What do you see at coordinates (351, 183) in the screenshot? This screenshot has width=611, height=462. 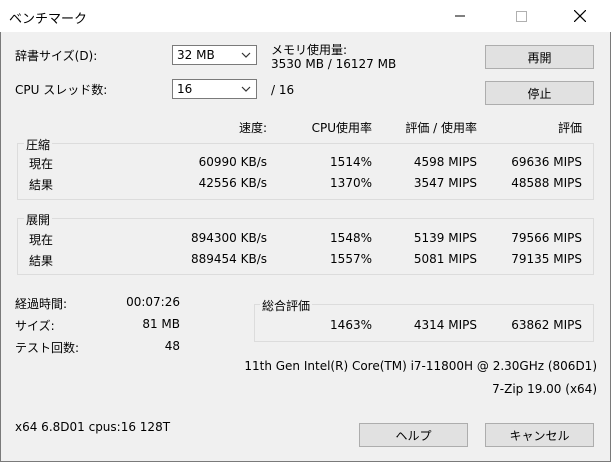 I see `cpu-usage-value: 1370%` at bounding box center [351, 183].